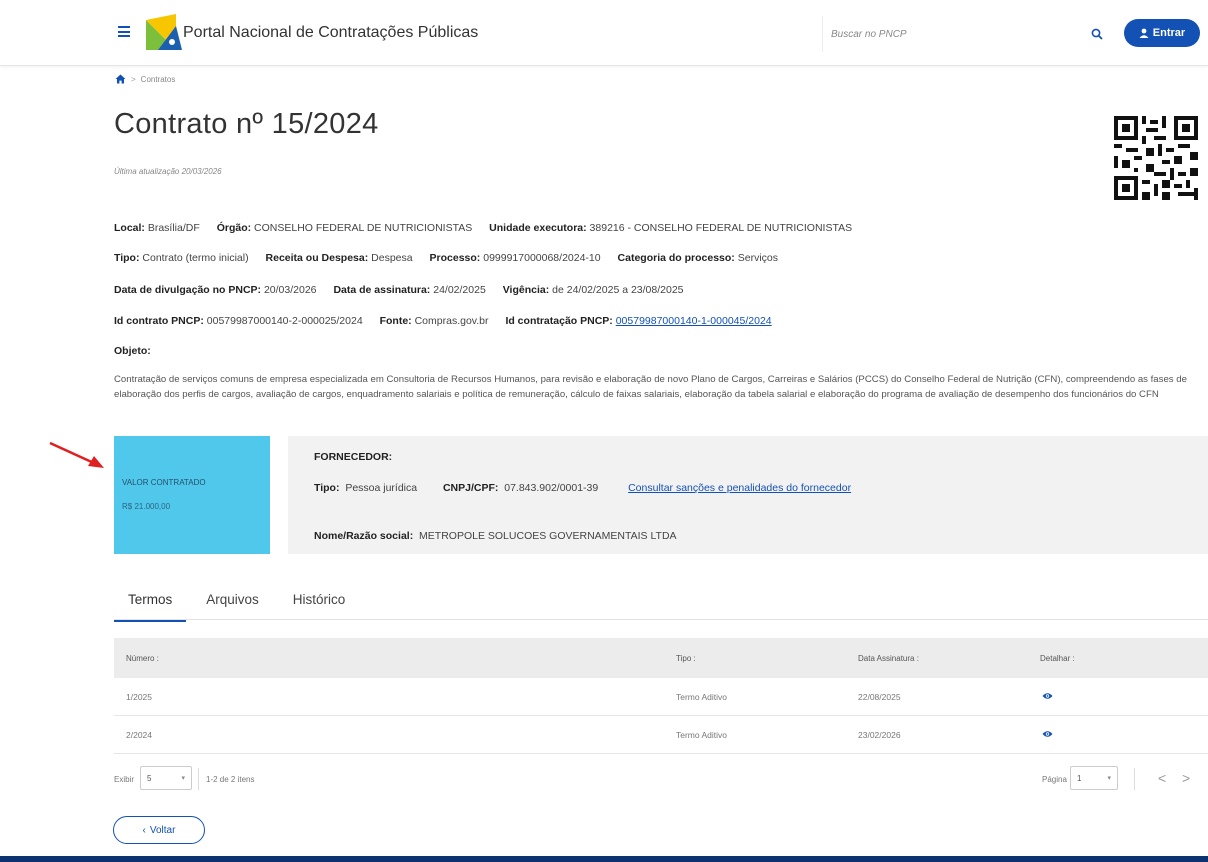  What do you see at coordinates (150, 605) in the screenshot?
I see `tab-termos: Termos` at bounding box center [150, 605].